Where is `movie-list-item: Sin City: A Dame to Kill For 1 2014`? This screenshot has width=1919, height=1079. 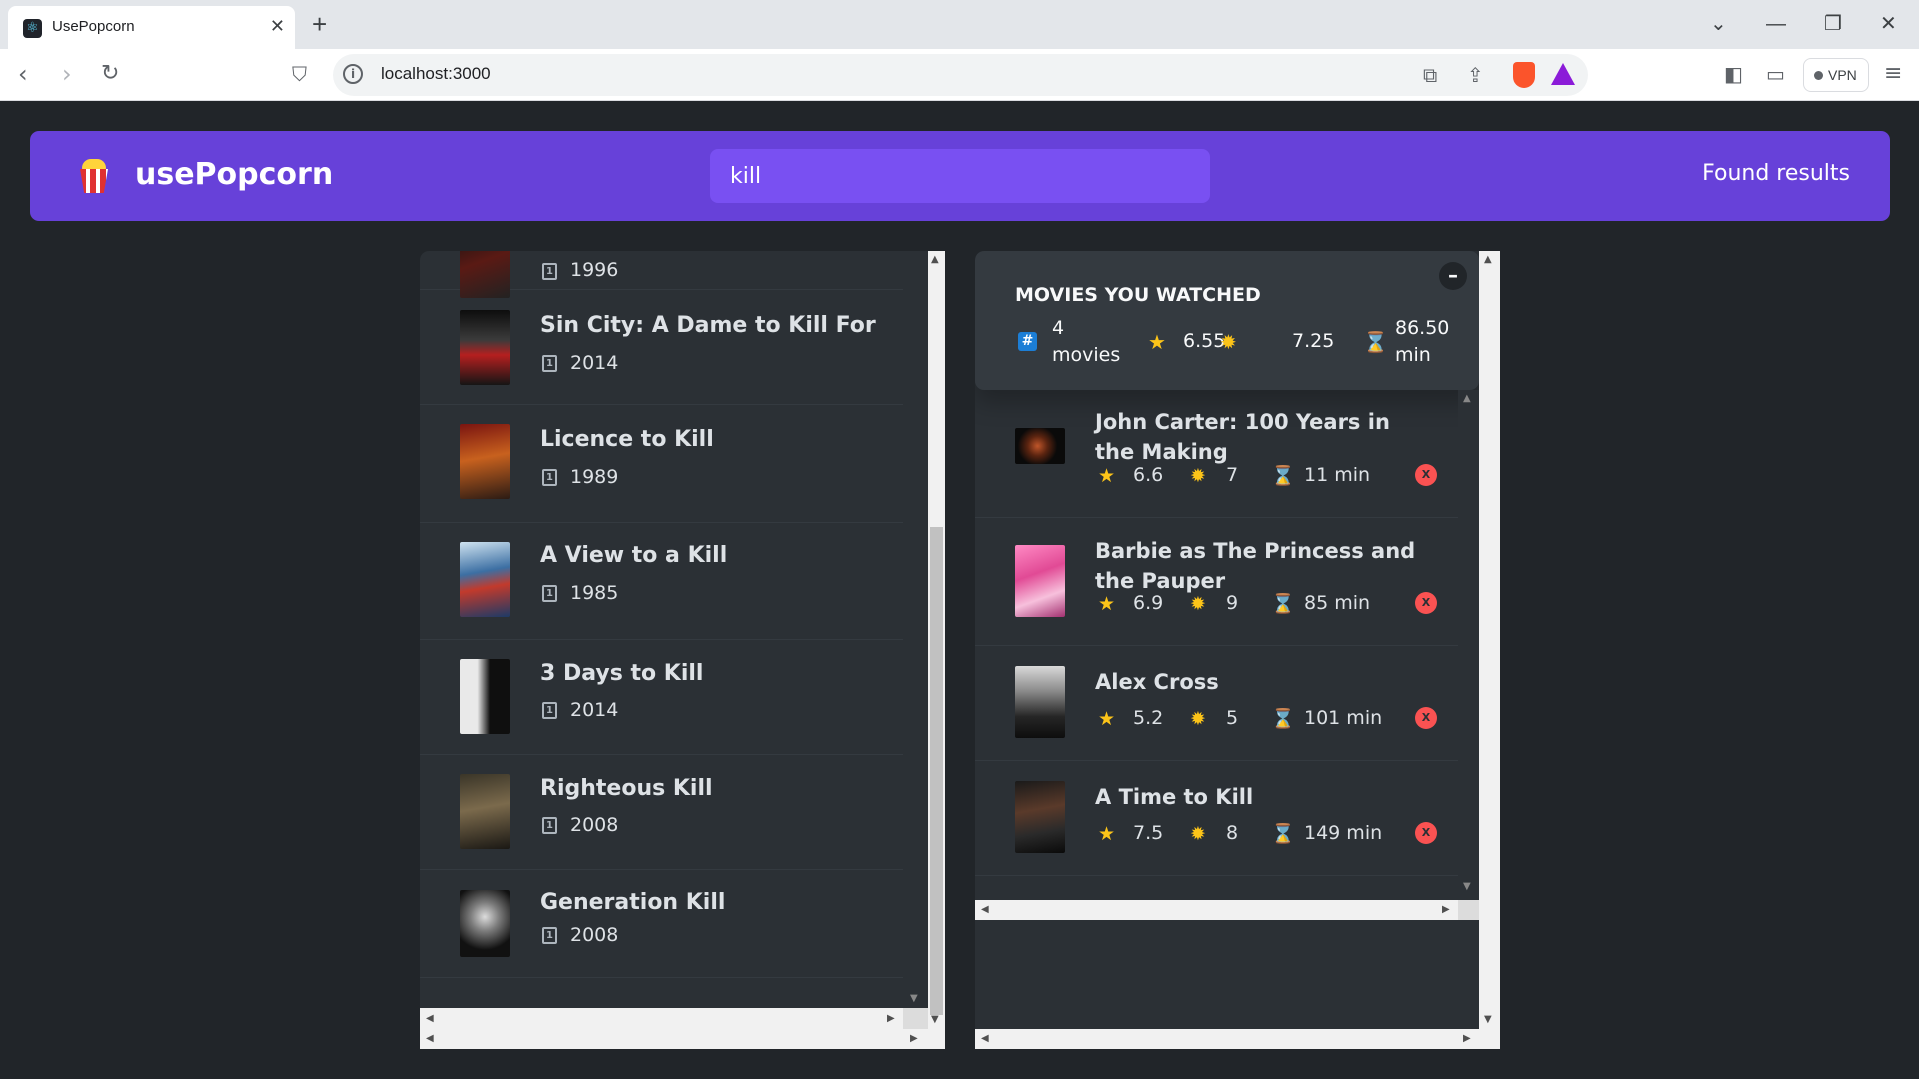
movie-list-item: Sin City: A Dame to Kill For 1 2014 is located at coordinates (661, 347).